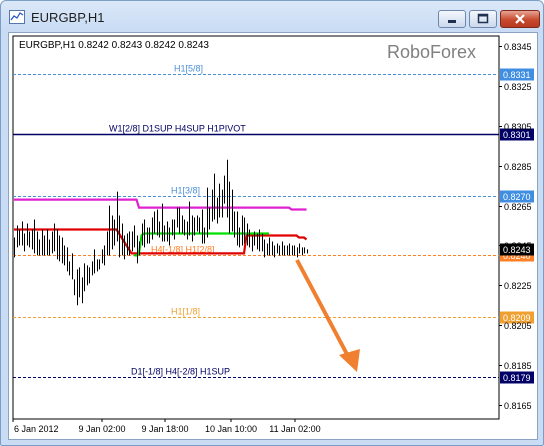  What do you see at coordinates (160, 204) in the screenshot?
I see `indicator-line-pink` at bounding box center [160, 204].